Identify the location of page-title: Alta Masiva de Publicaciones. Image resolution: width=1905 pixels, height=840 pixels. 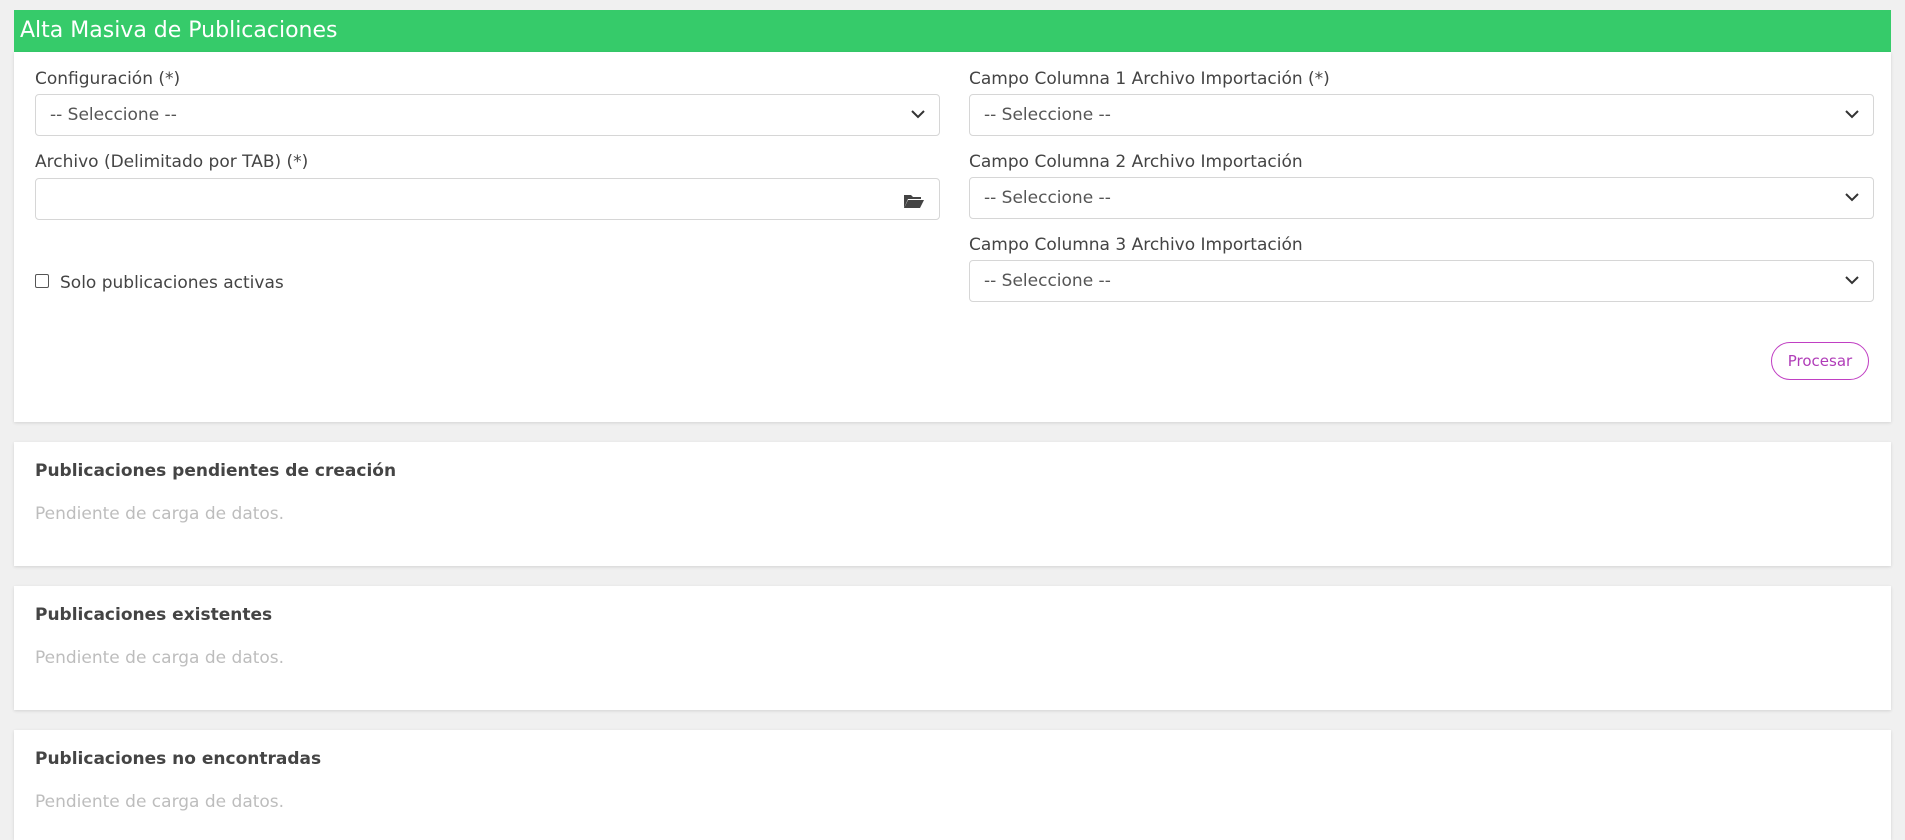
(179, 30).